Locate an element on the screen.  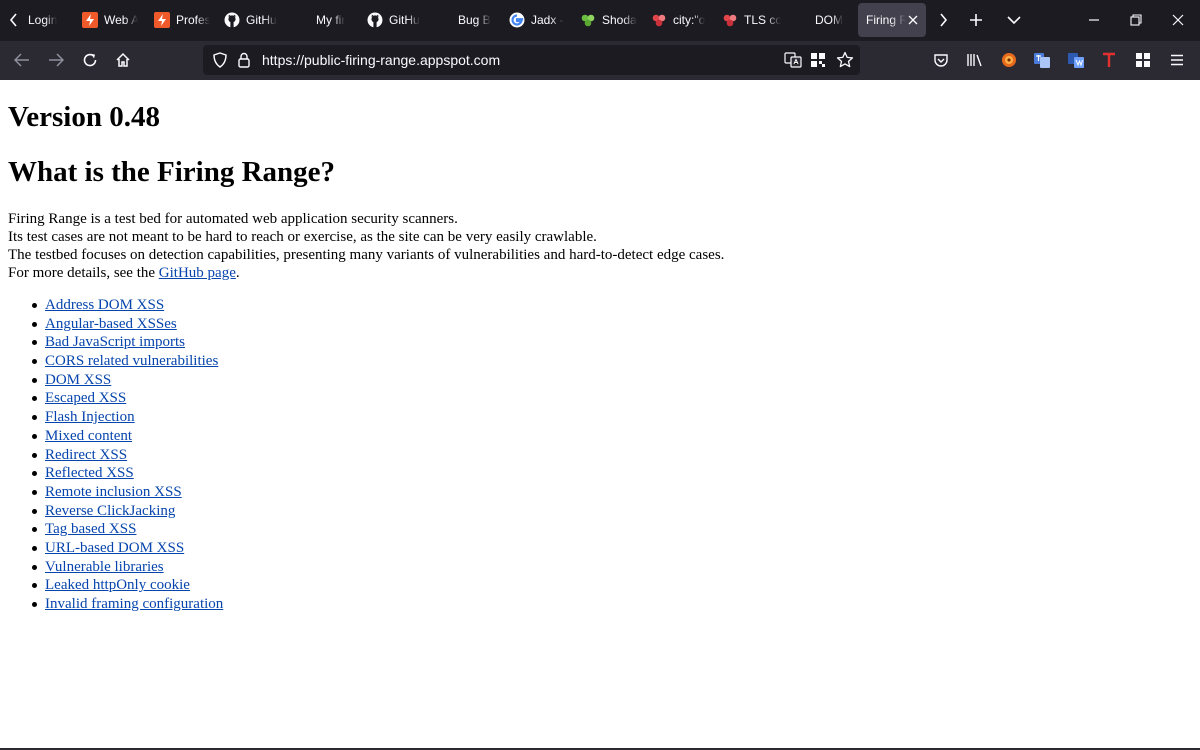
tab-label: Web A is located at coordinates (121, 20).